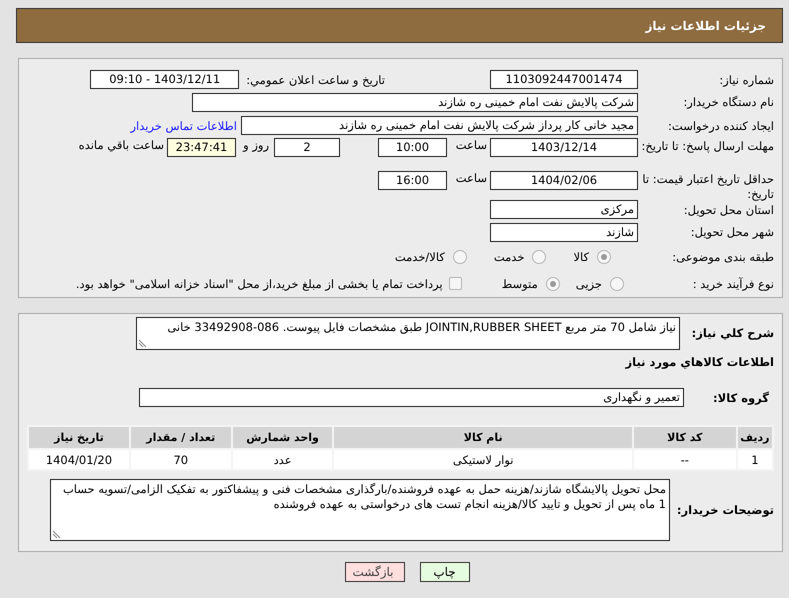 This screenshot has width=789, height=598. I want to click on table-cell: --, so click(684, 459).